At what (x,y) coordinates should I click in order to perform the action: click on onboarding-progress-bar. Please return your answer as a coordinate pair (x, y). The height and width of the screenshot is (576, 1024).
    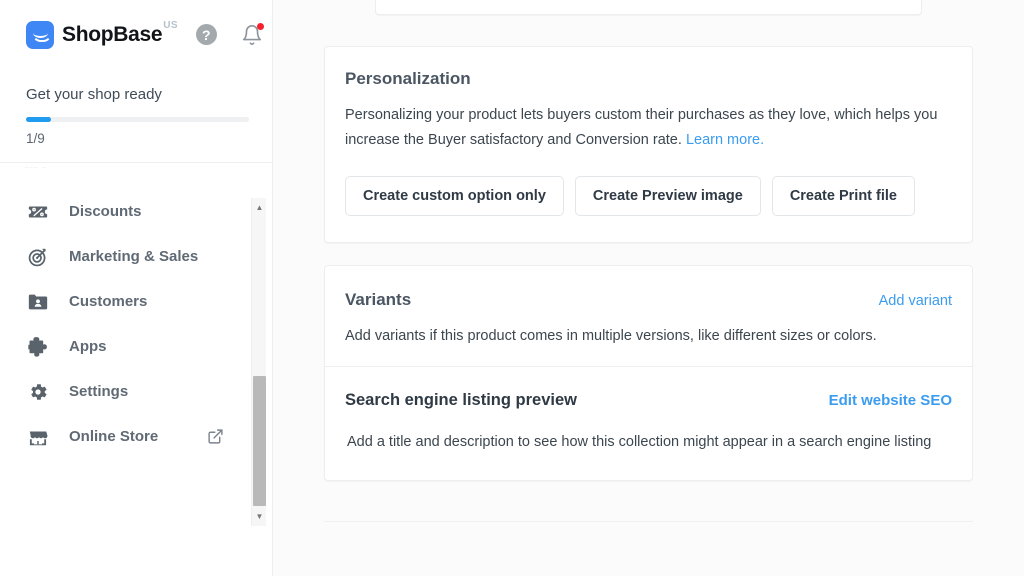
    Looking at the image, I should click on (137, 119).